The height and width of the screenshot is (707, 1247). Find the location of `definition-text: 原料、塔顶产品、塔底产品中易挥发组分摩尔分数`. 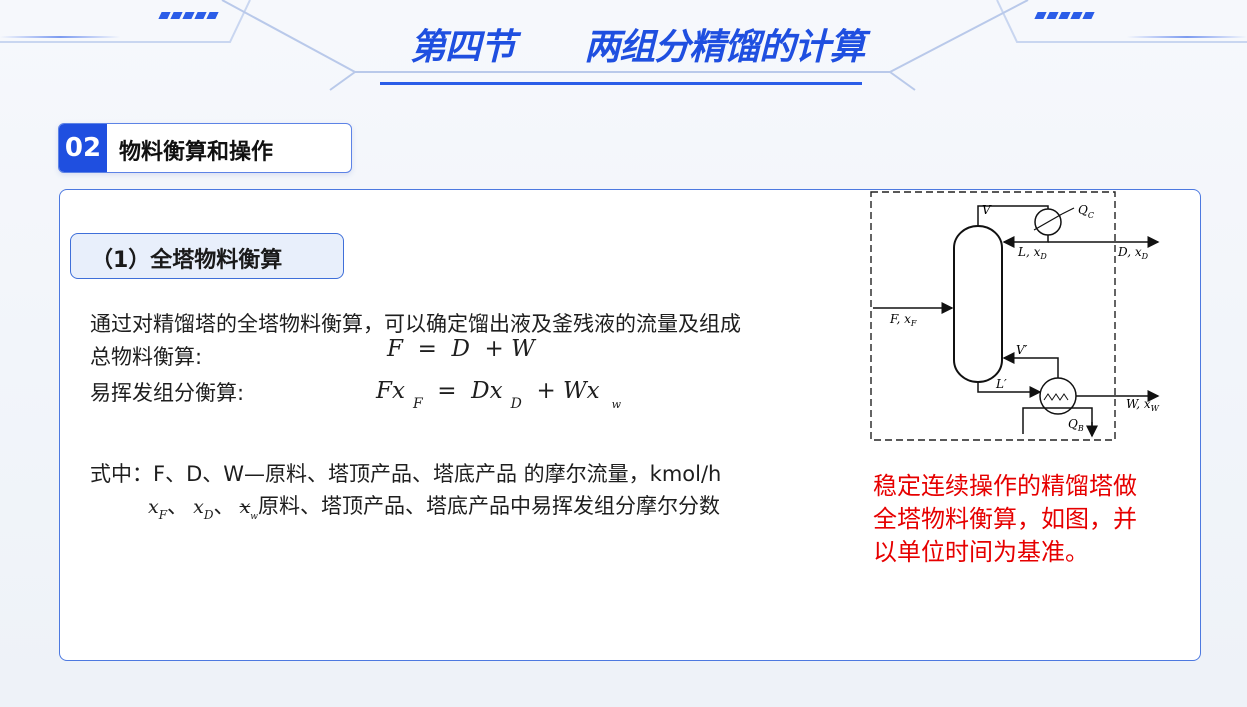

definition-text: 原料、塔顶产品、塔底产品中易挥发组分摩尔分数 is located at coordinates (489, 506).